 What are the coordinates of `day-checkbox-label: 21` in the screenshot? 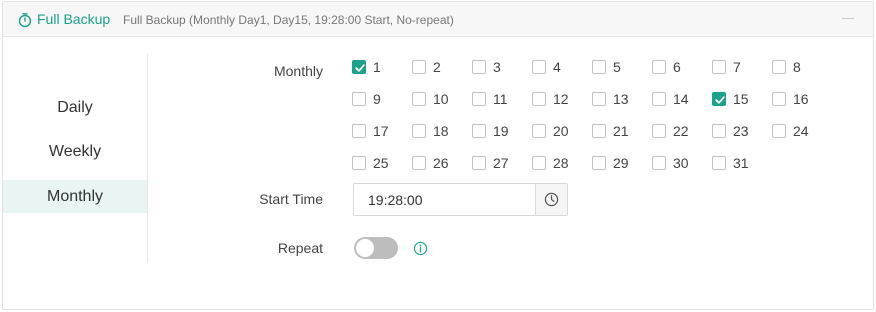 It's located at (621, 131).